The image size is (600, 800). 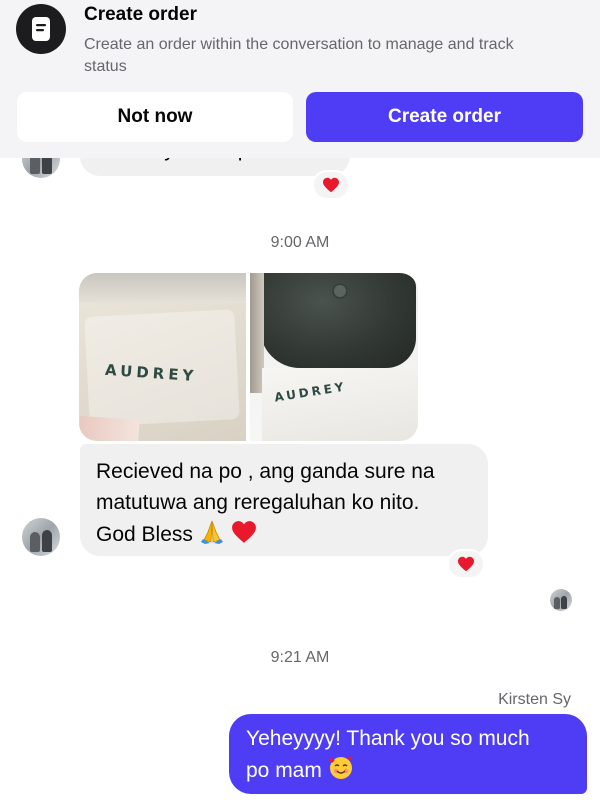 What do you see at coordinates (534, 699) in the screenshot?
I see `sender-name: Kirsten Sy` at bounding box center [534, 699].